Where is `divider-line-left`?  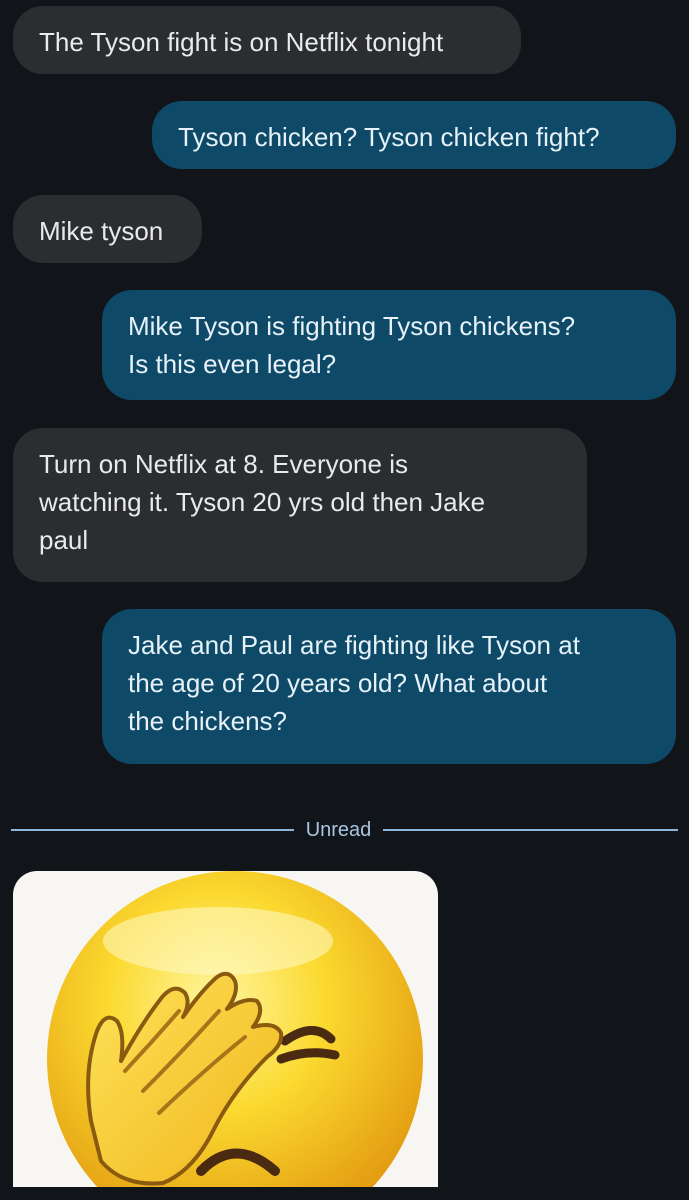 divider-line-left is located at coordinates (152, 830).